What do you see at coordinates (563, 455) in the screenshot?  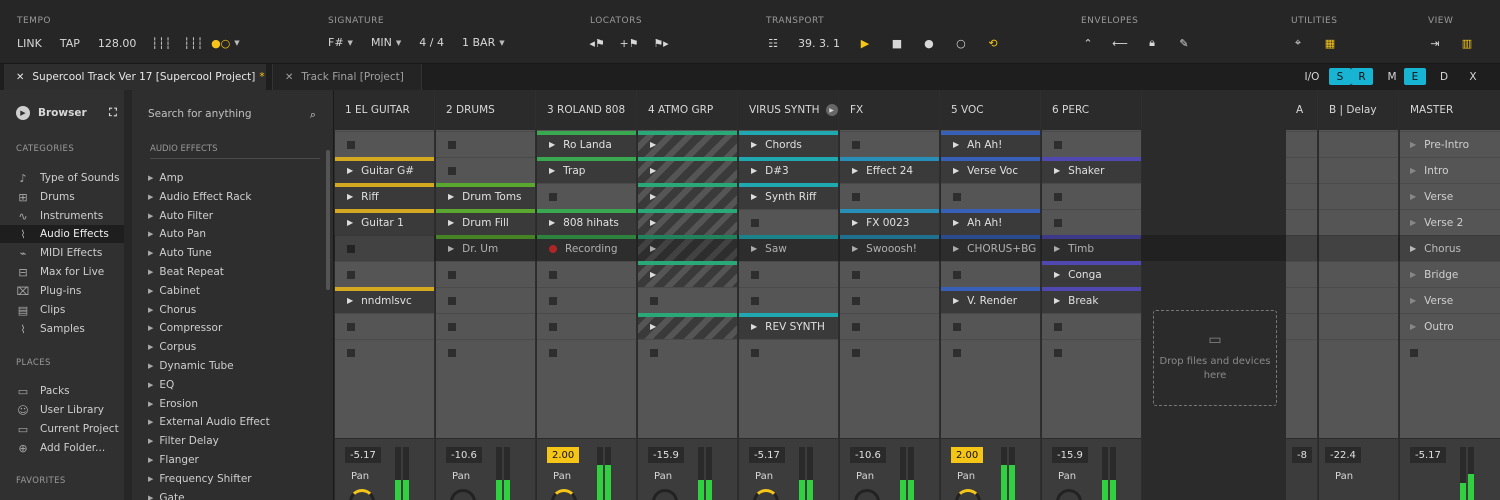 I see `volume-value: 2.00` at bounding box center [563, 455].